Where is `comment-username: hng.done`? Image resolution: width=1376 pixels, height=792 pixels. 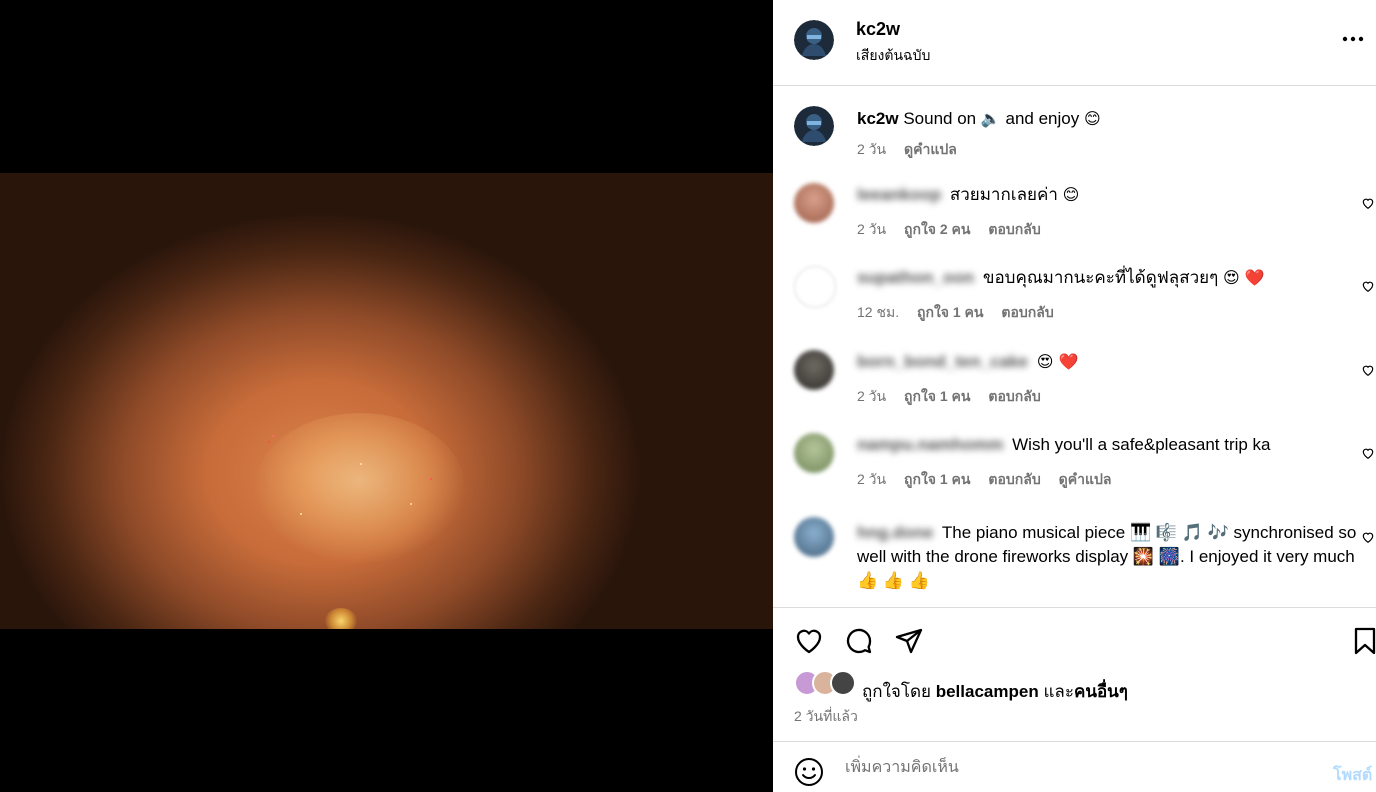
comment-username: hng.done is located at coordinates (895, 532).